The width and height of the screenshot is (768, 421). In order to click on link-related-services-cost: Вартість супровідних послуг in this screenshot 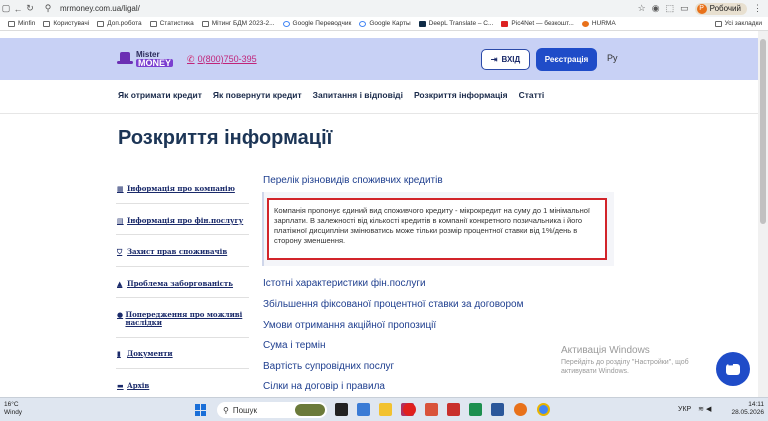, I will do `click(328, 366)`.